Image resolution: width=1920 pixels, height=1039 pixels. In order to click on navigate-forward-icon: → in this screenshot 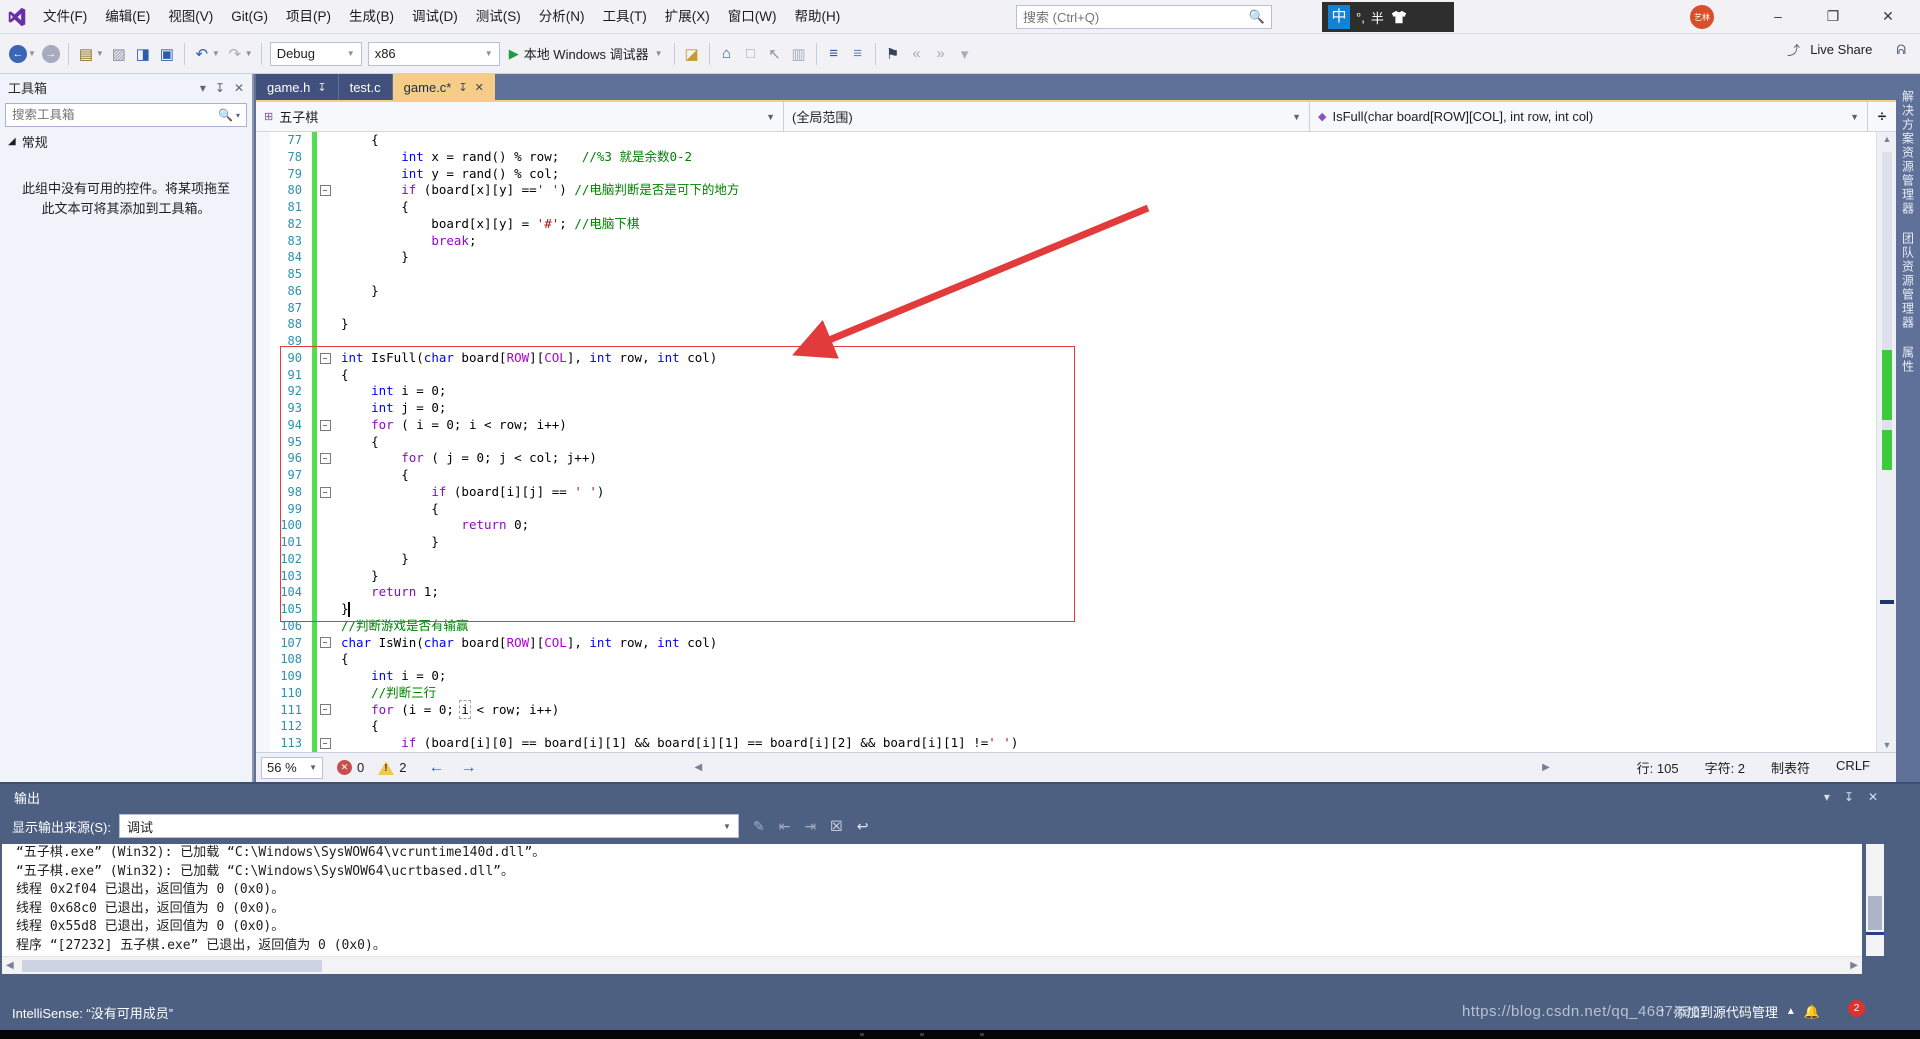, I will do `click(468, 768)`.